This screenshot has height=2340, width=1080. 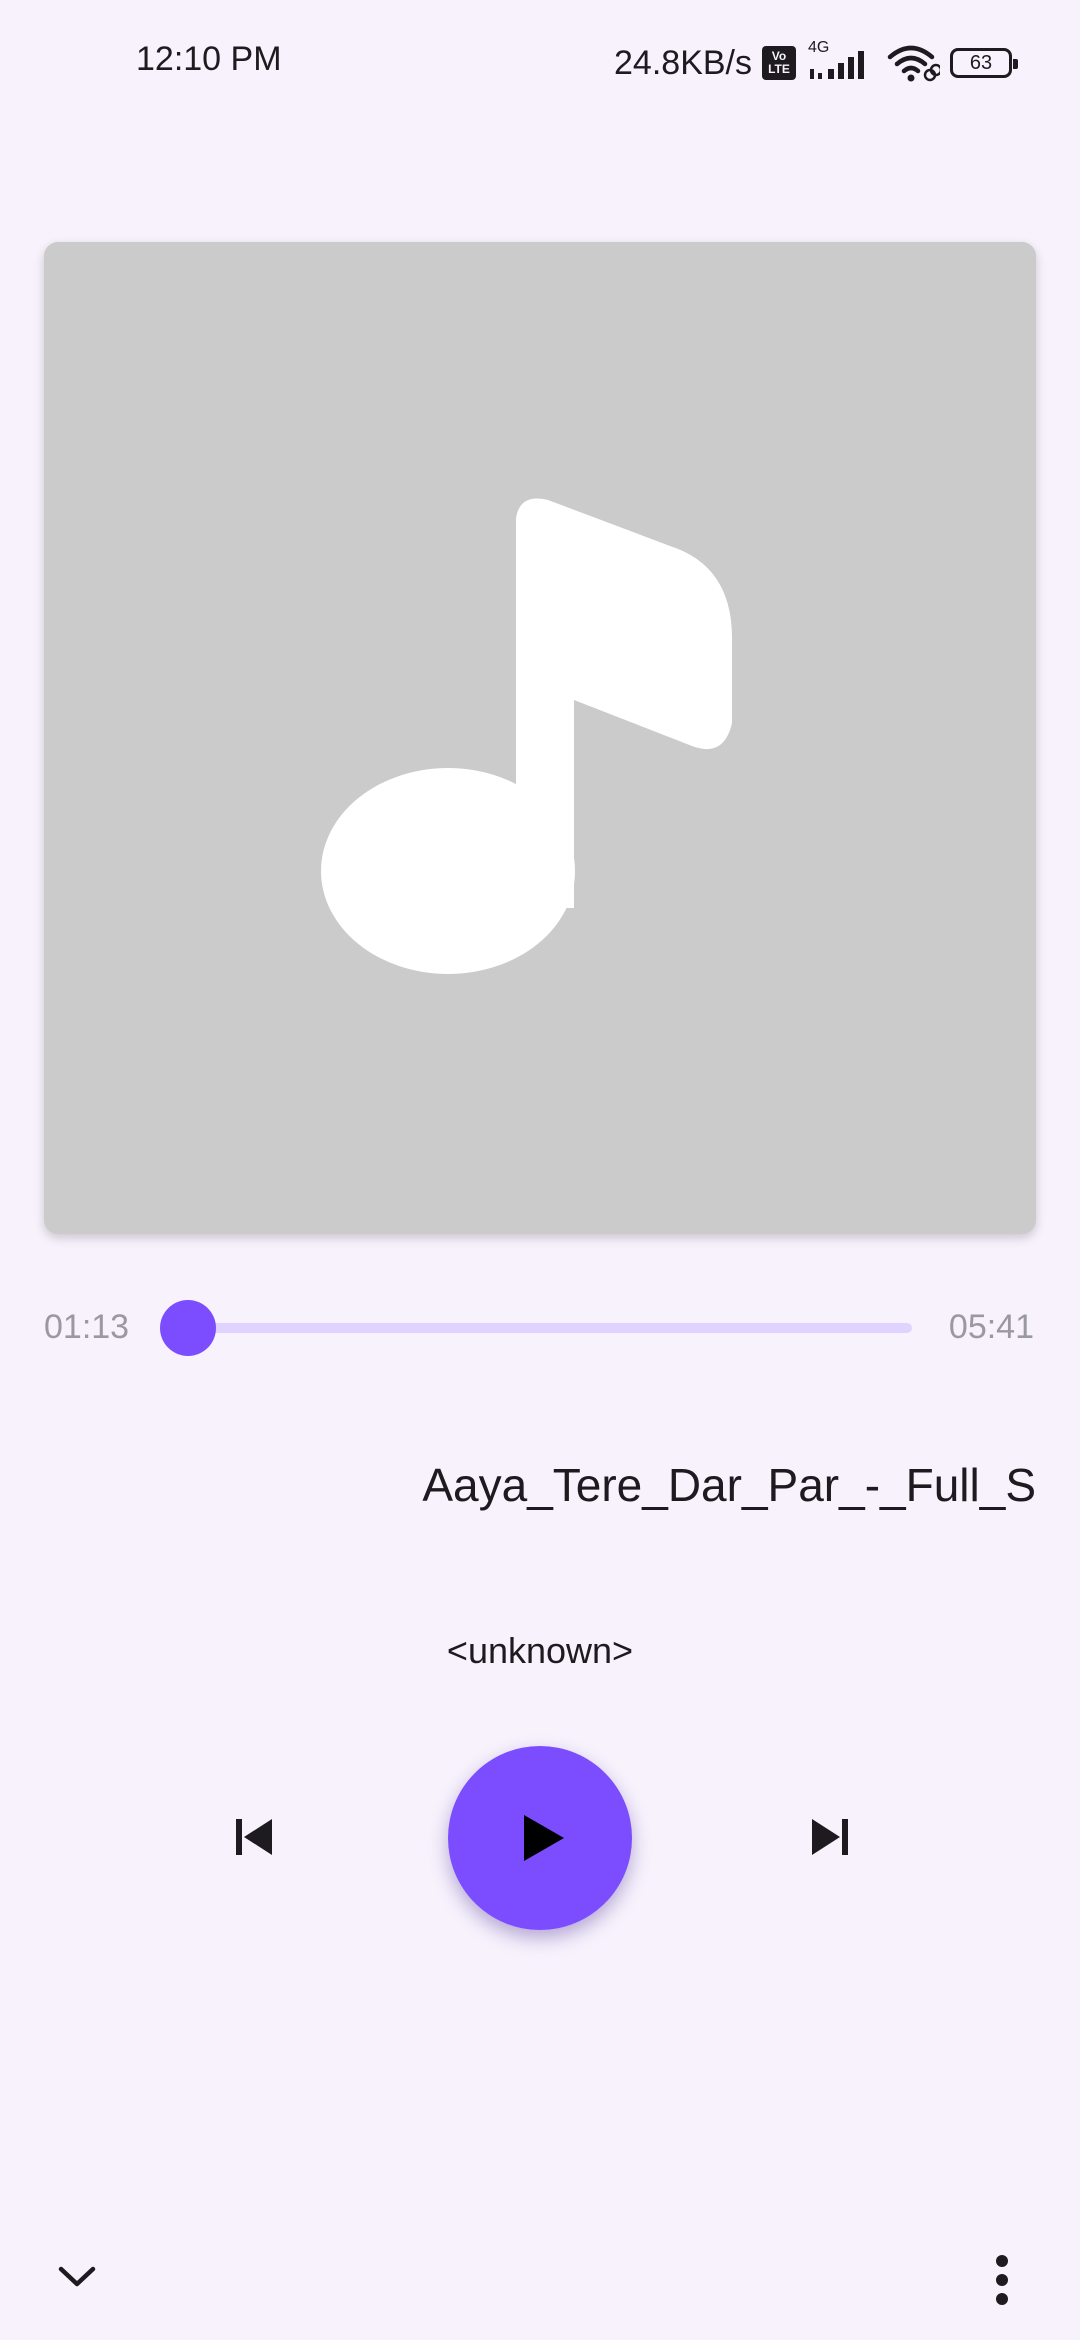 I want to click on collapse-button, so click(x=77, y=2277).